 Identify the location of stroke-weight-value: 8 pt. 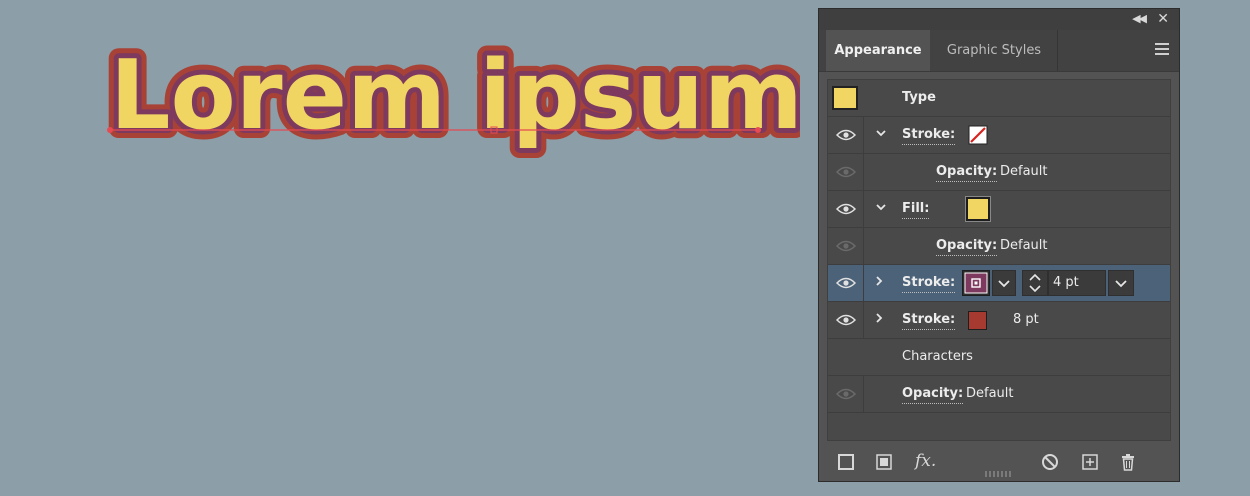
(1026, 320).